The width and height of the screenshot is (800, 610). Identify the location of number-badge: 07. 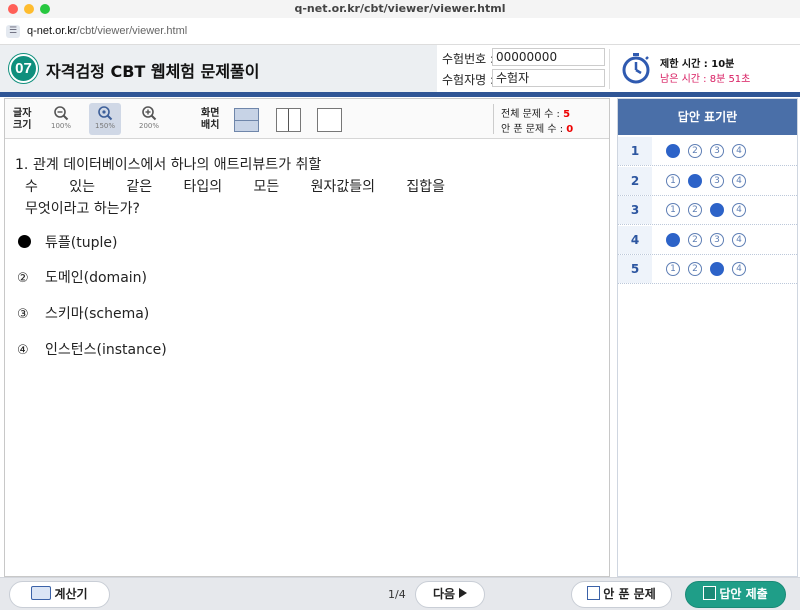
(23, 68).